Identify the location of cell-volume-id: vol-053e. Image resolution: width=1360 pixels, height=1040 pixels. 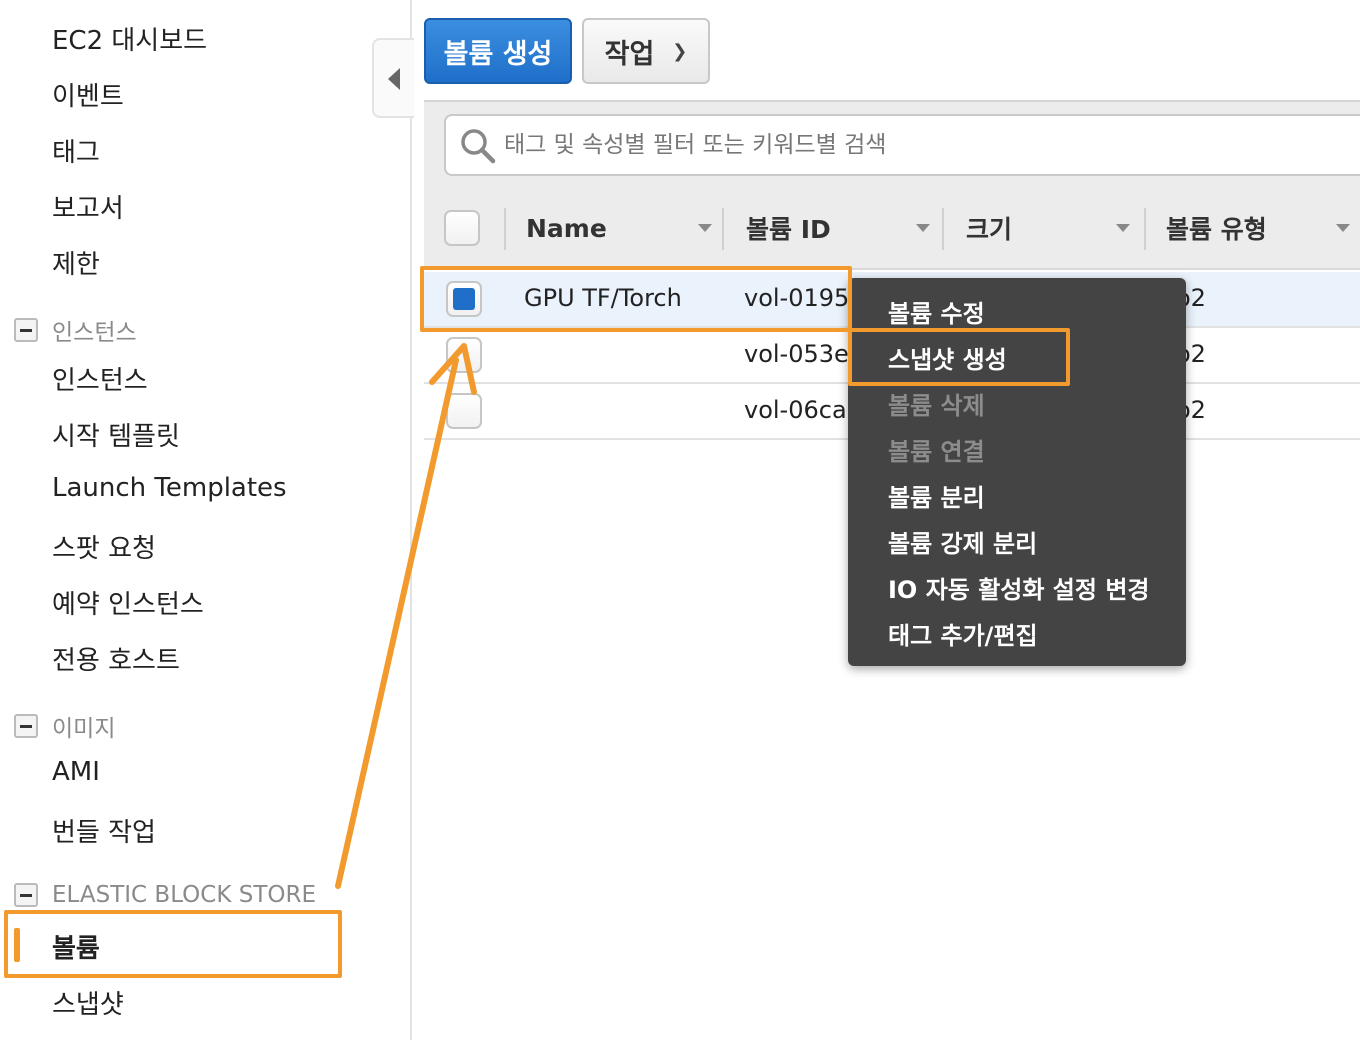
(796, 354).